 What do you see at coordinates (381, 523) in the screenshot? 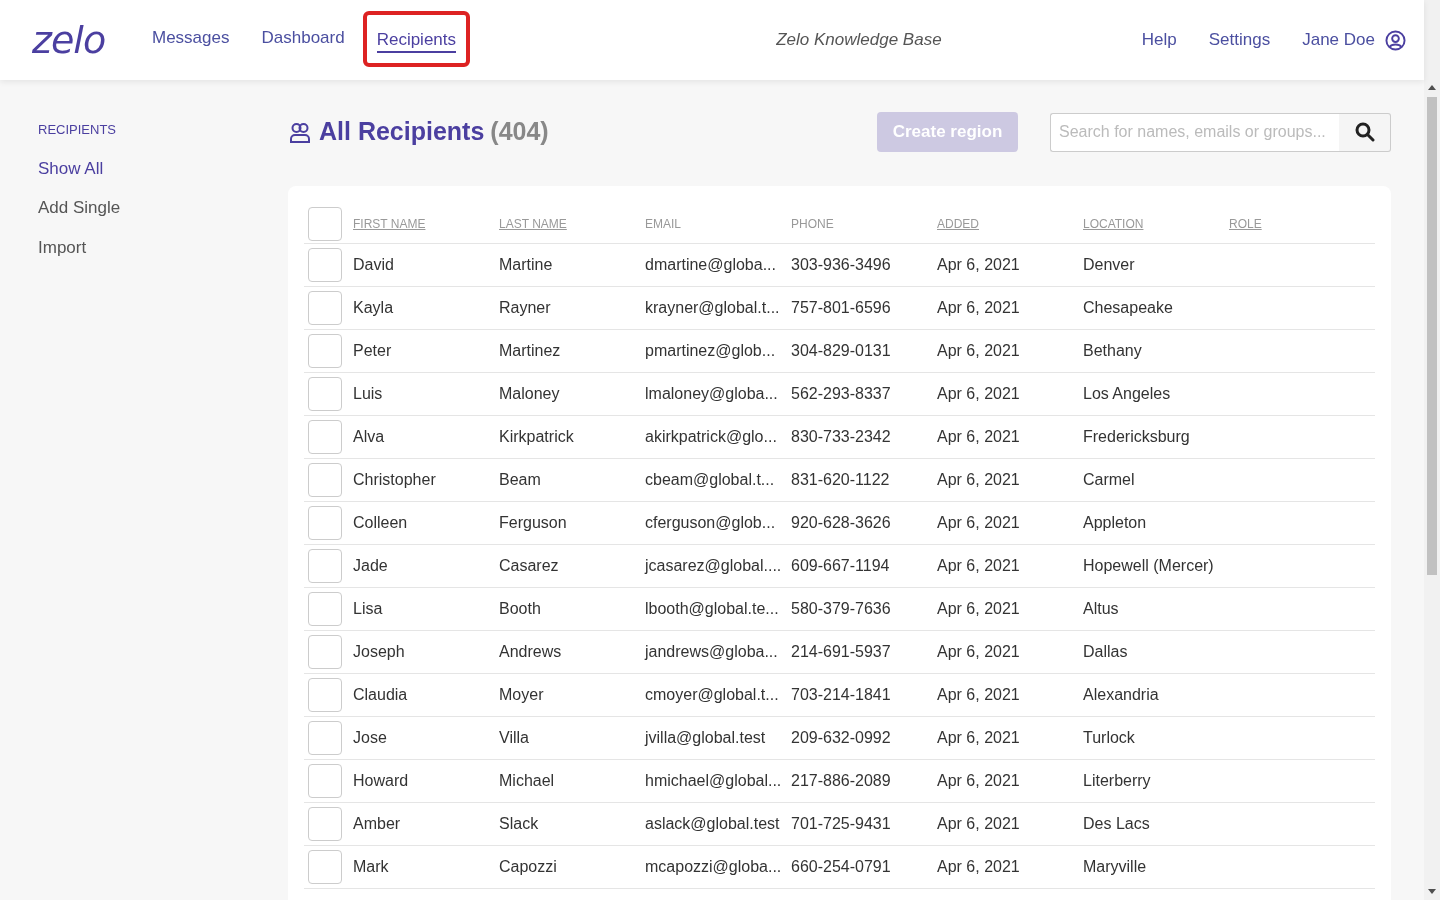
I see `table-cell-text: Colleen` at bounding box center [381, 523].